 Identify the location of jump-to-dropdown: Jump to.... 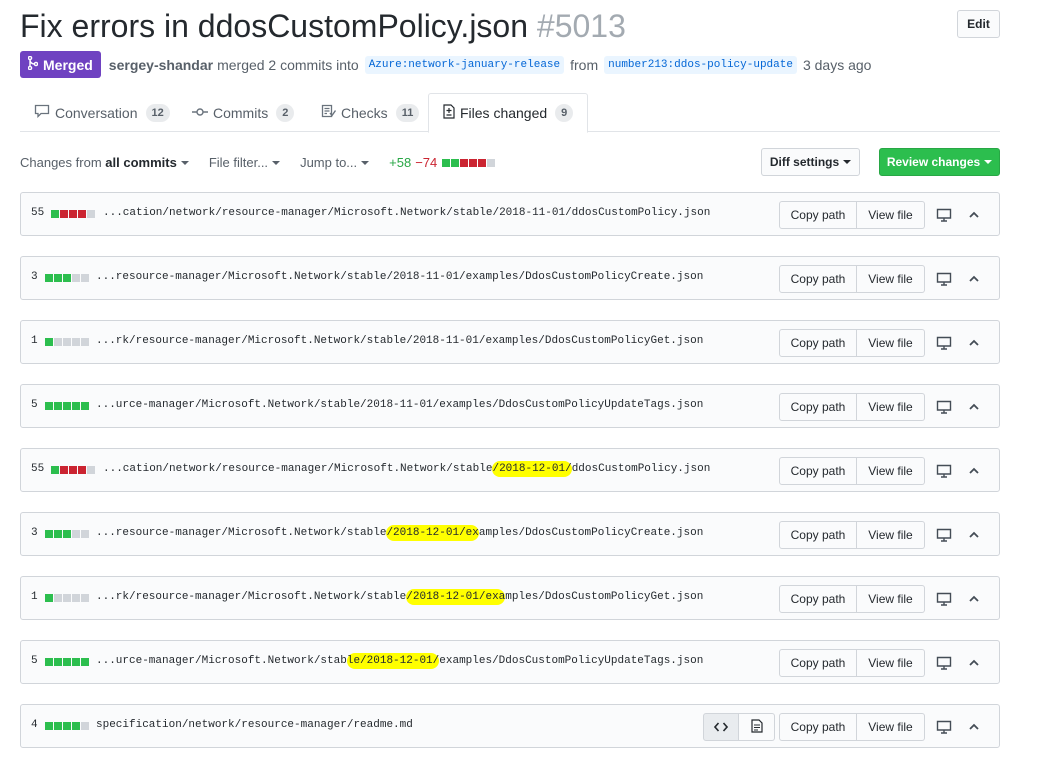
(335, 162).